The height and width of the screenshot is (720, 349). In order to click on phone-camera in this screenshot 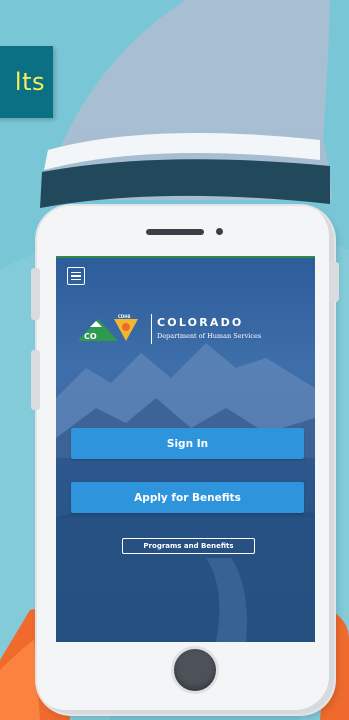, I will do `click(219, 231)`.